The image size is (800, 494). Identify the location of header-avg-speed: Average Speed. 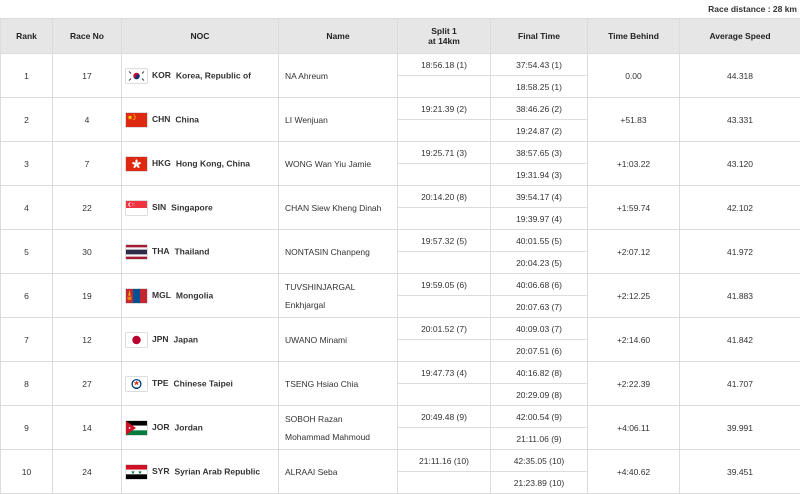
(739, 36).